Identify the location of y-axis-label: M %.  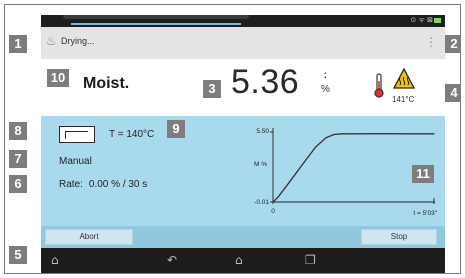
(260, 164).